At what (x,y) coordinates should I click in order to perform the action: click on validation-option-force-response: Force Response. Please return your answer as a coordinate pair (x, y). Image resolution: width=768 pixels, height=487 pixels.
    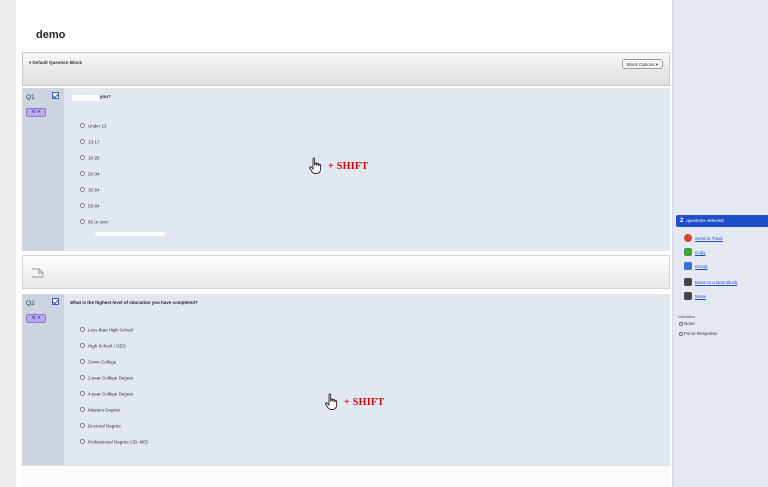
    Looking at the image, I should click on (698, 333).